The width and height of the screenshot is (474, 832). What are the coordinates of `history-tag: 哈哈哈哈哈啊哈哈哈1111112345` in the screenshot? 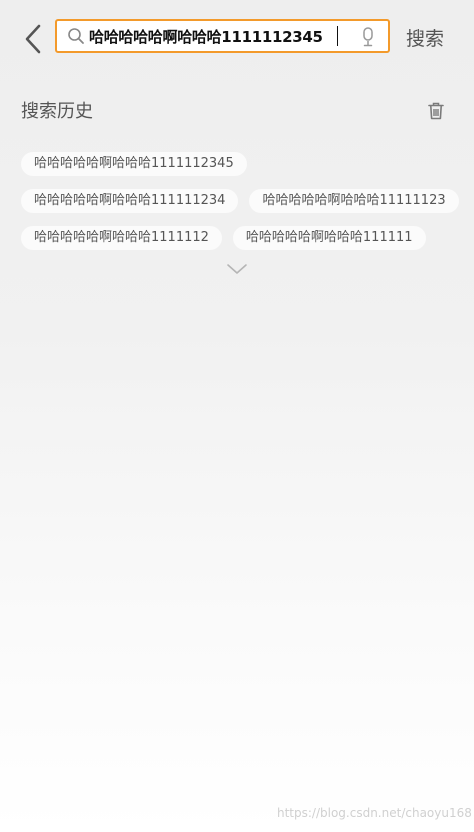 It's located at (134, 164).